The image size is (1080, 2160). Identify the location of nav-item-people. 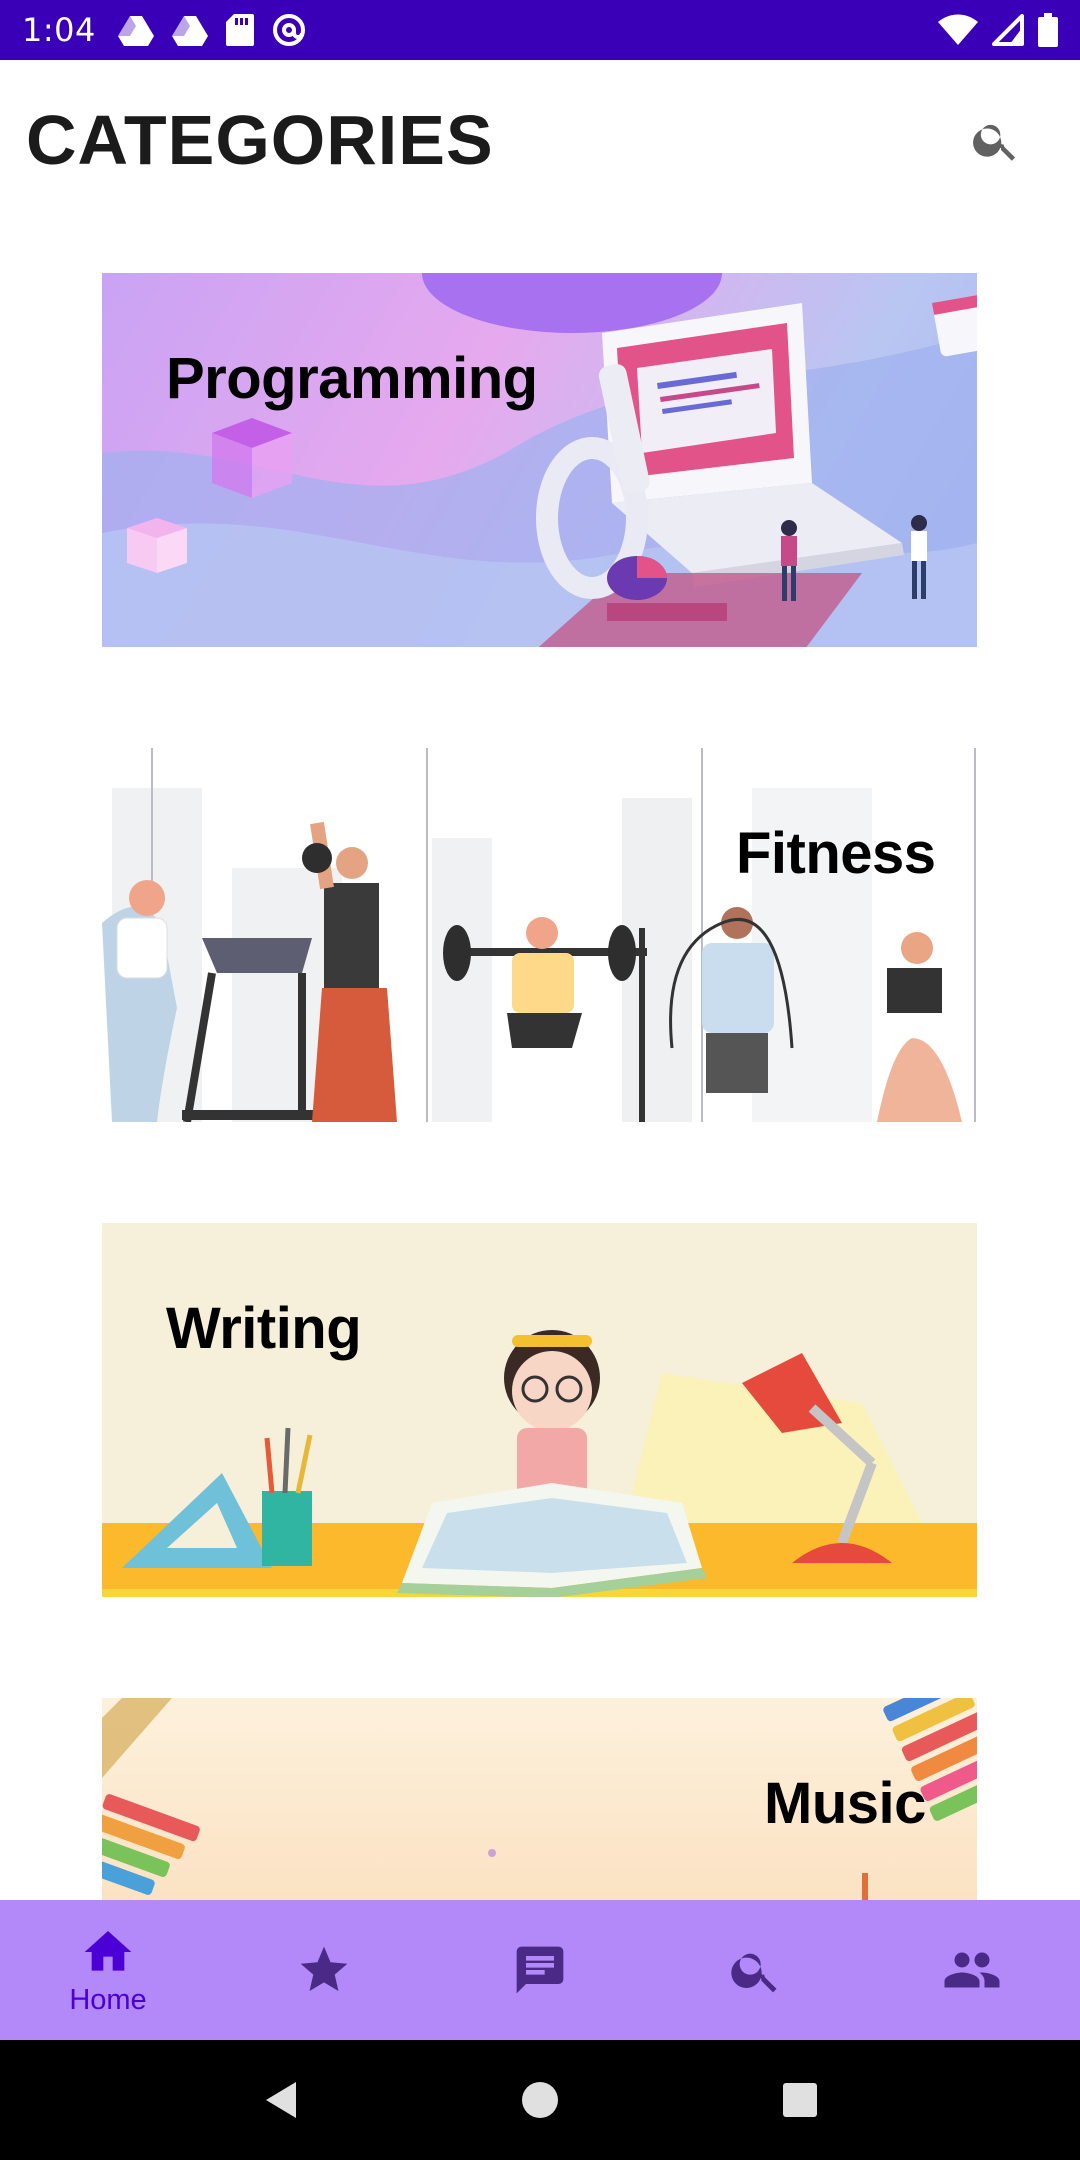
(972, 1970).